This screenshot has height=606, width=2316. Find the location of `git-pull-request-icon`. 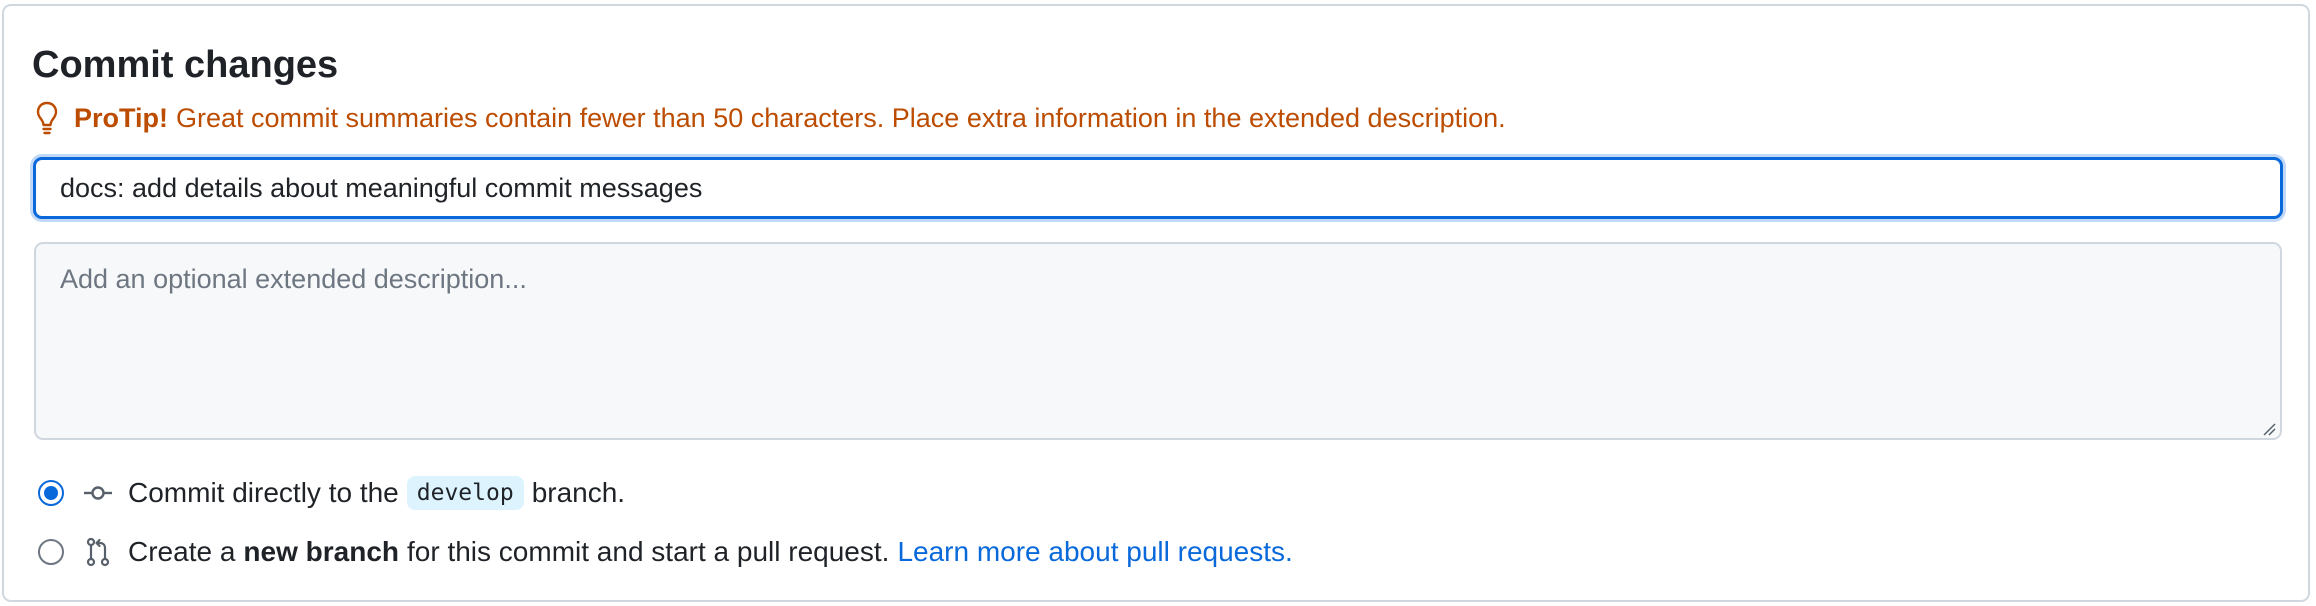

git-pull-request-icon is located at coordinates (98, 552).